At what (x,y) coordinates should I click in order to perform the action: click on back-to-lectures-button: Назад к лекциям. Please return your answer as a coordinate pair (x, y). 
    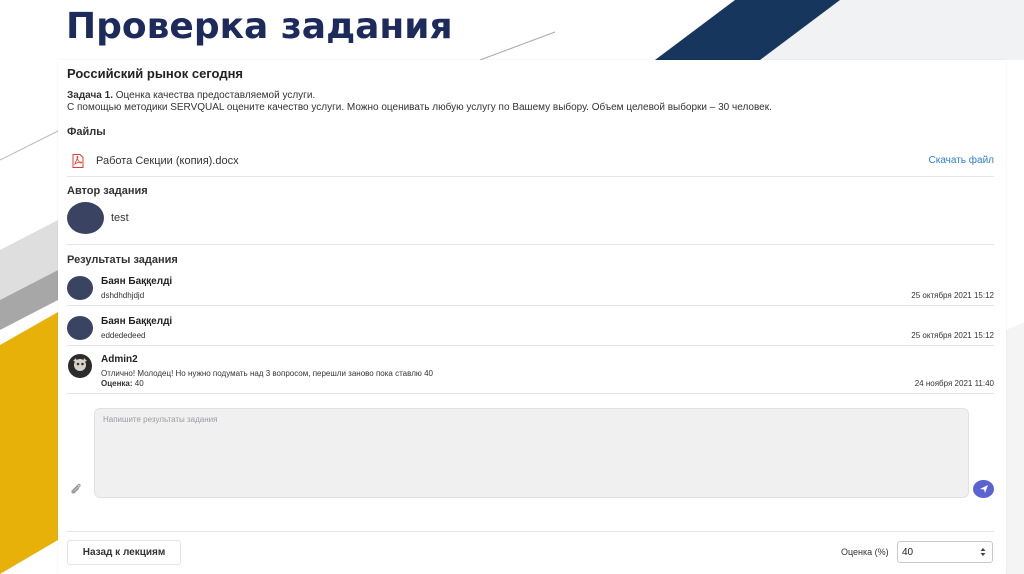
    Looking at the image, I should click on (124, 552).